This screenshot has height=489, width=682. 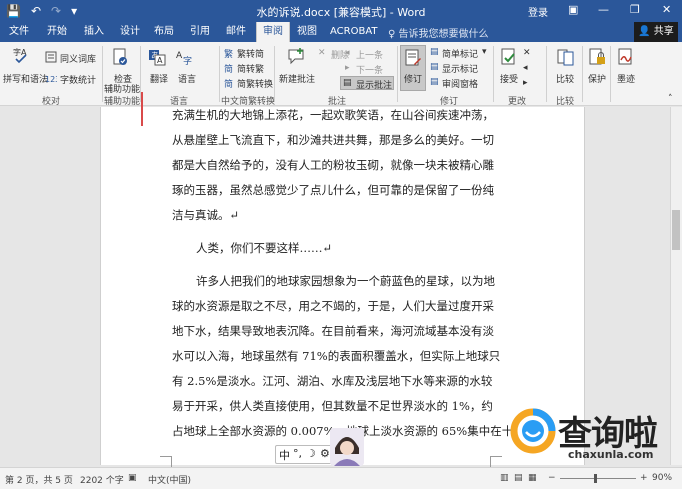 I want to click on language-icon: A字, so click(x=184, y=58).